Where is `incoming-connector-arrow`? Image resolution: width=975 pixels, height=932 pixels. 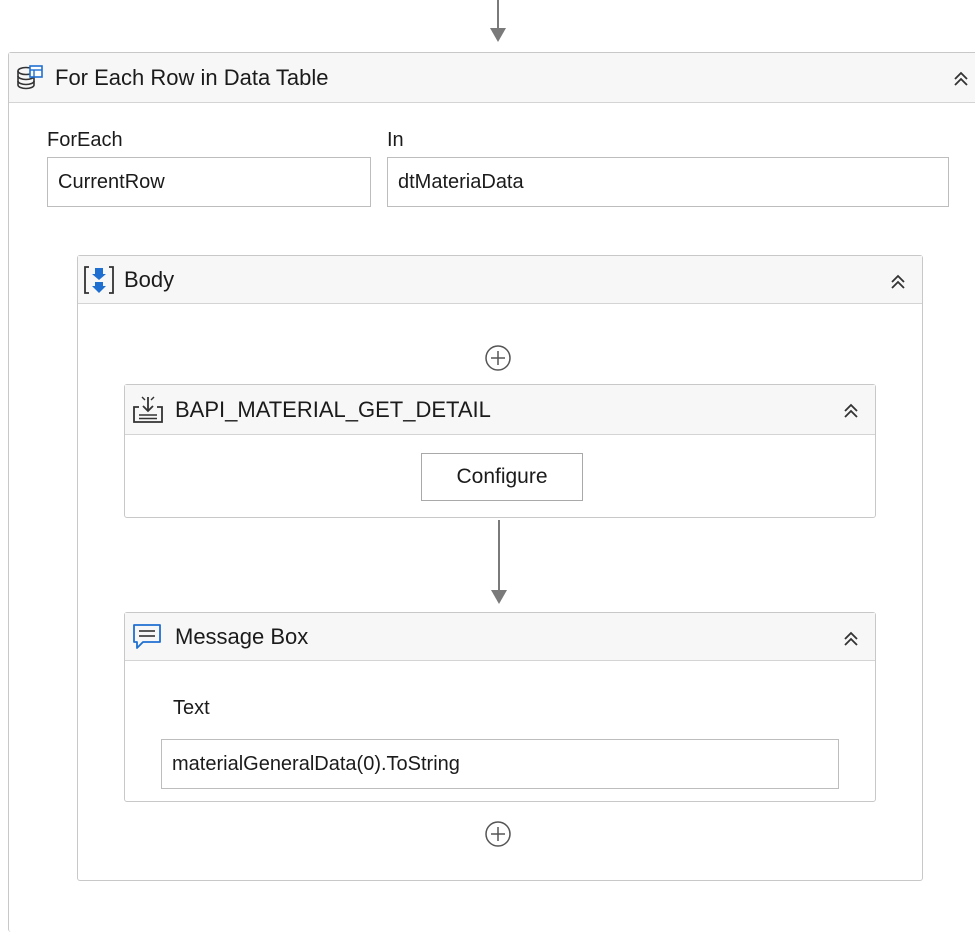
incoming-connector-arrow is located at coordinates (498, 35).